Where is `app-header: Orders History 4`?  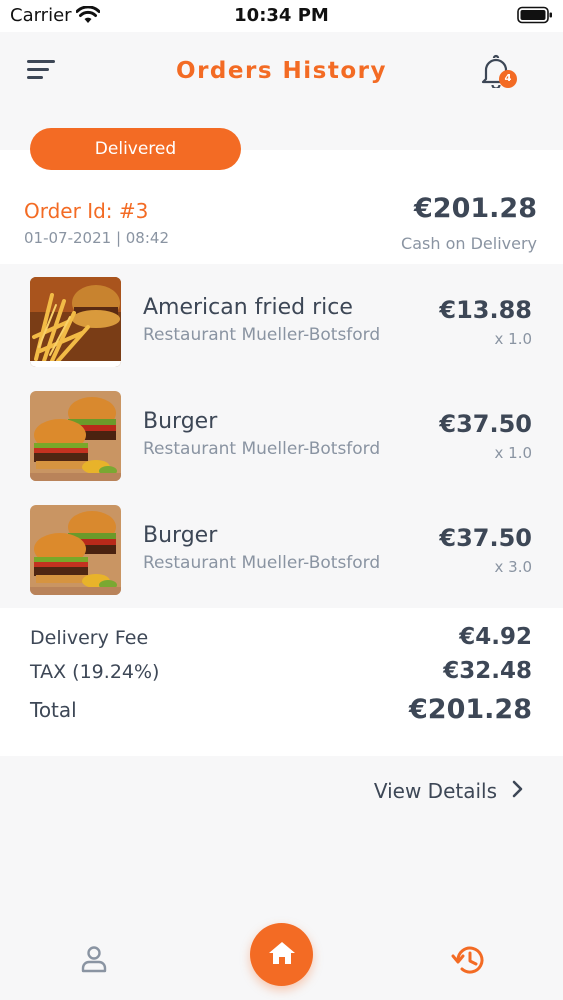 app-header: Orders History 4 is located at coordinates (281, 75).